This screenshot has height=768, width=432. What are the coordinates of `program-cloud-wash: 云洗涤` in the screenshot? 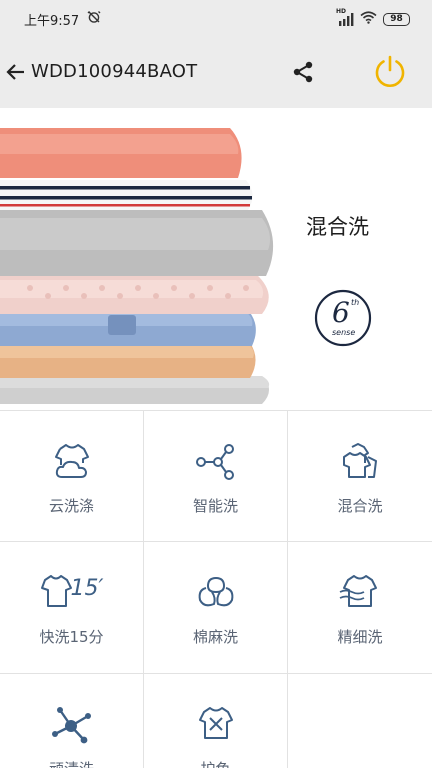 It's located at (71, 476).